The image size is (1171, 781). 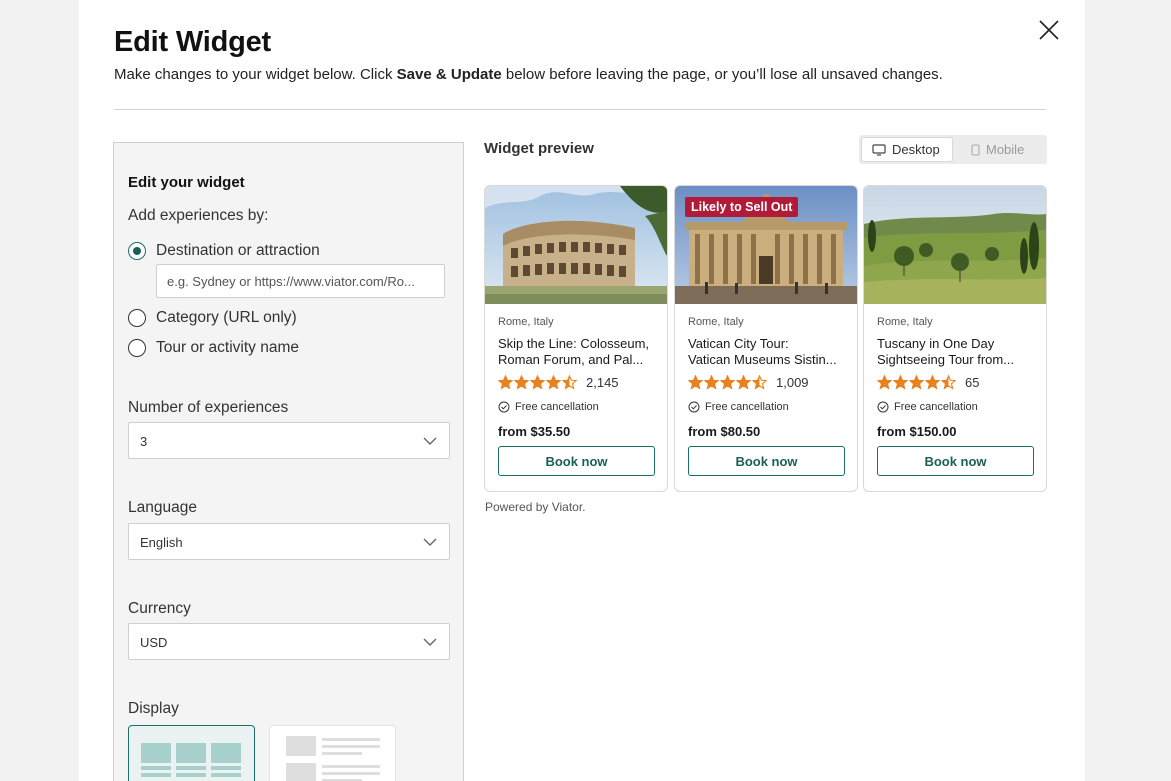 What do you see at coordinates (238, 250) in the screenshot?
I see `radio-label: Destination or attraction` at bounding box center [238, 250].